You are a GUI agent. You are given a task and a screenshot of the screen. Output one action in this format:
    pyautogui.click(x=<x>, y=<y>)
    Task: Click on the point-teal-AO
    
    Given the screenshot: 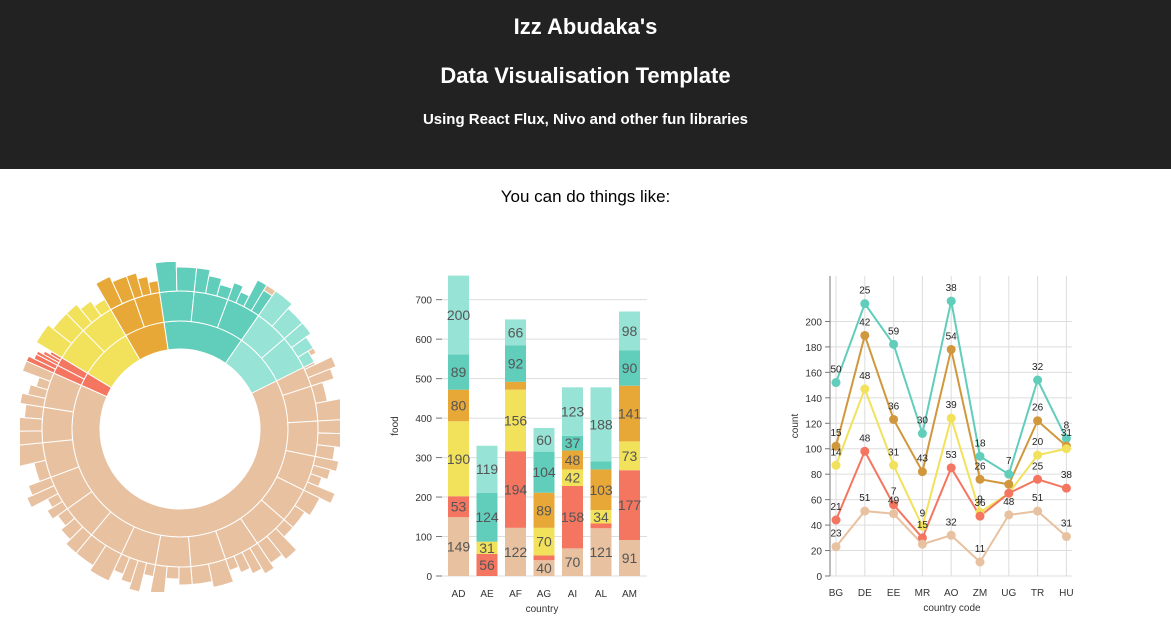 What is the action you would take?
    pyautogui.click(x=951, y=301)
    